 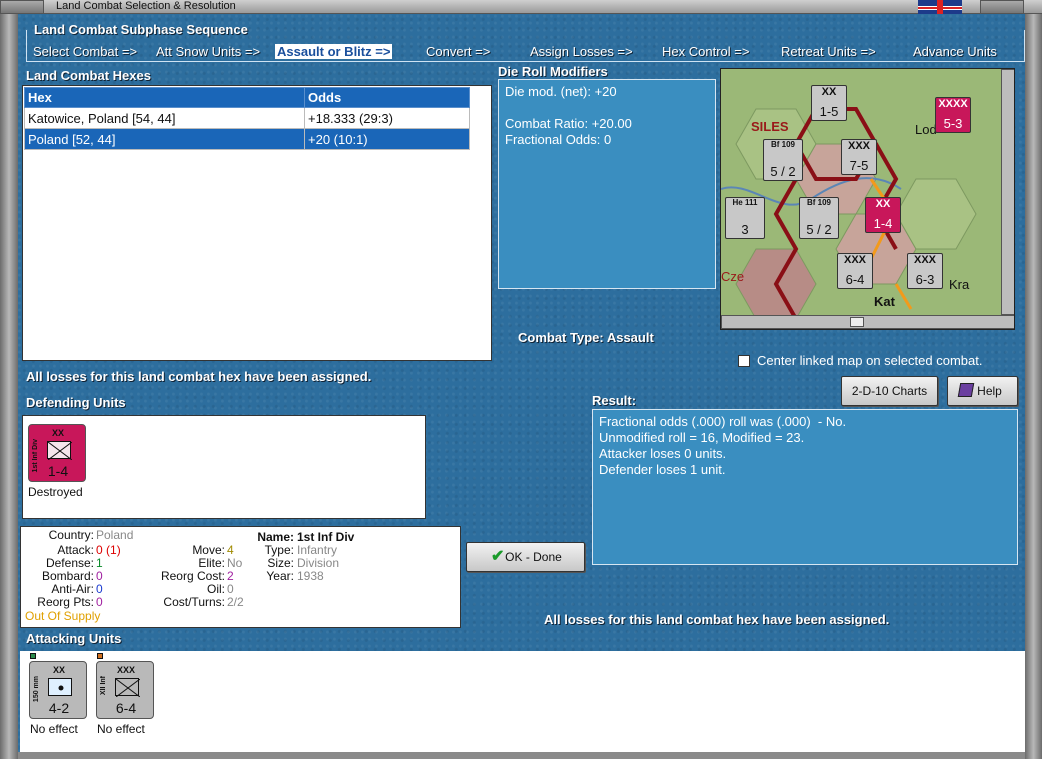 I want to click on result-line-4: Defender loses 1 unit., so click(x=662, y=469).